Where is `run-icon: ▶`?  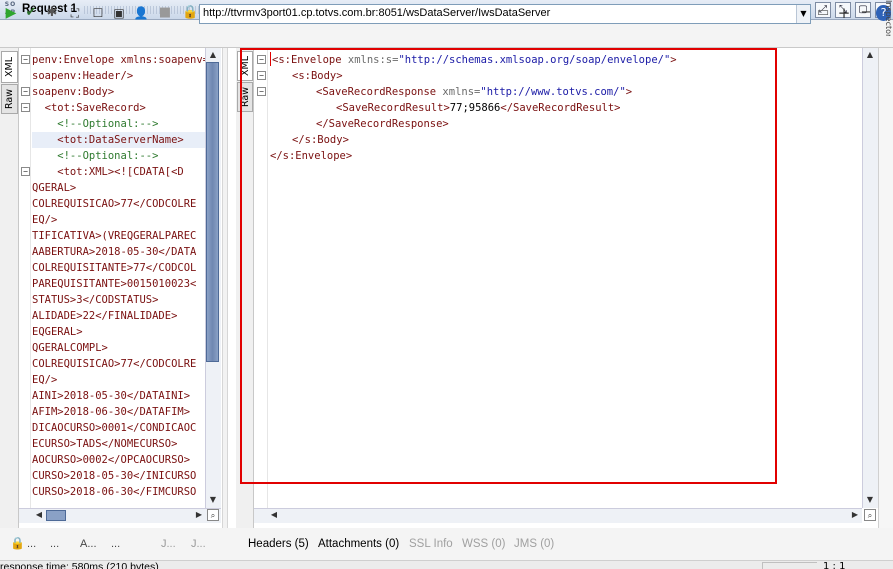 run-icon: ▶ is located at coordinates (11, 13).